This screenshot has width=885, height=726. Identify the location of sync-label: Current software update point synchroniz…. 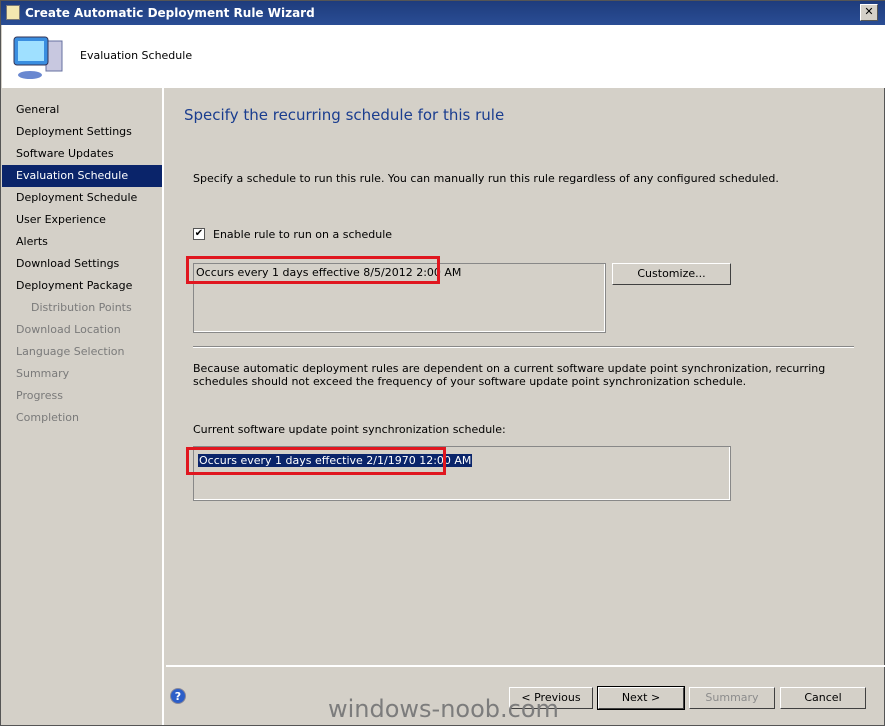
(349, 429).